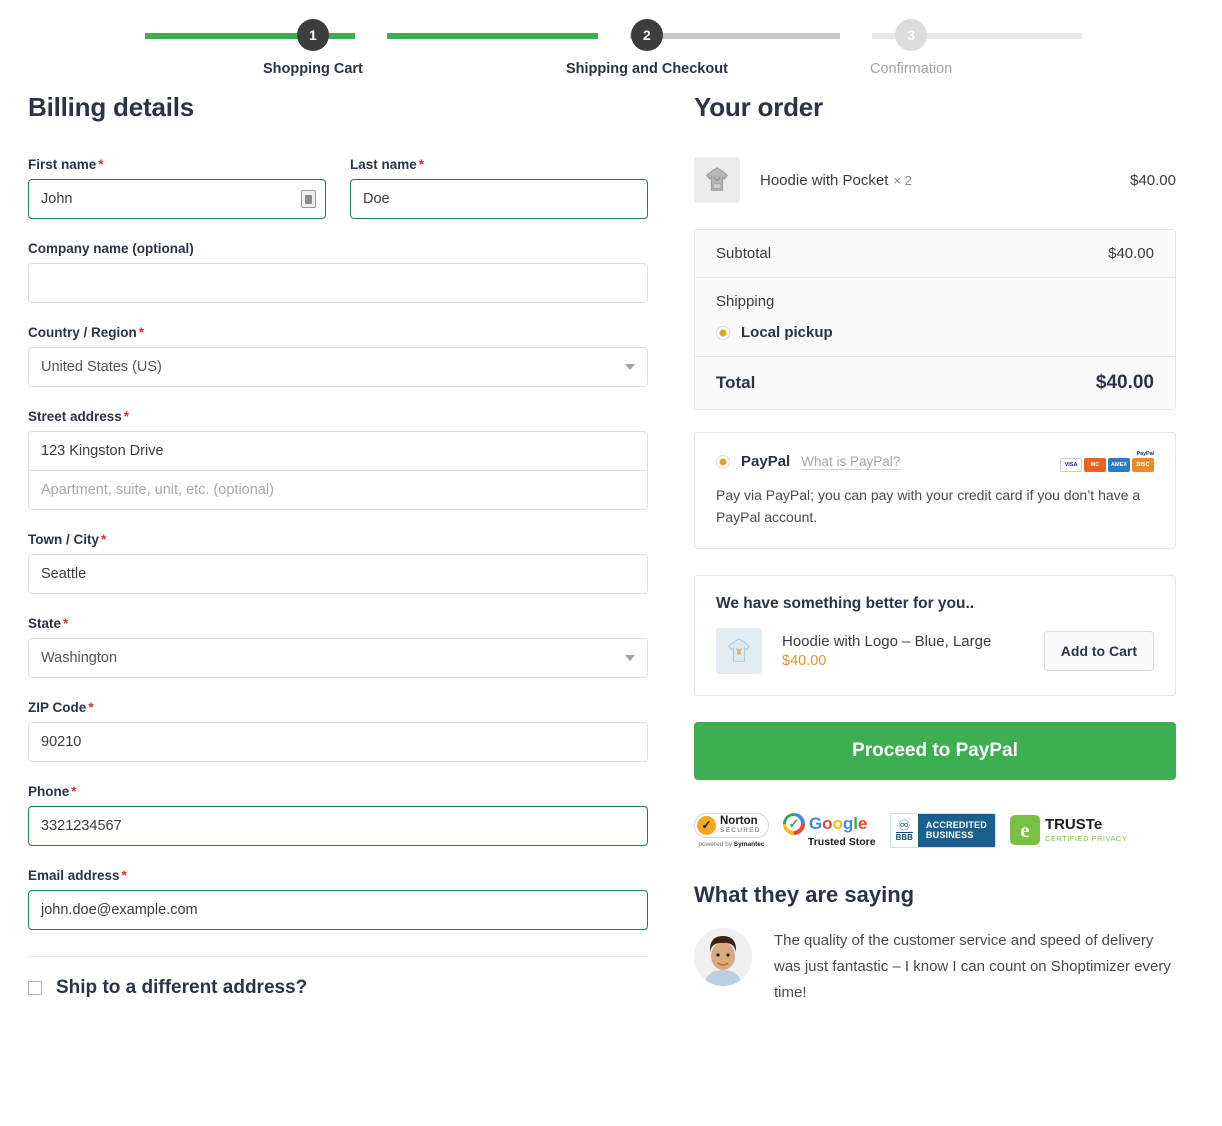 The width and height of the screenshot is (1222, 1126). Describe the element at coordinates (338, 910) in the screenshot. I see `email-address-input: john.doe@example.com` at that location.